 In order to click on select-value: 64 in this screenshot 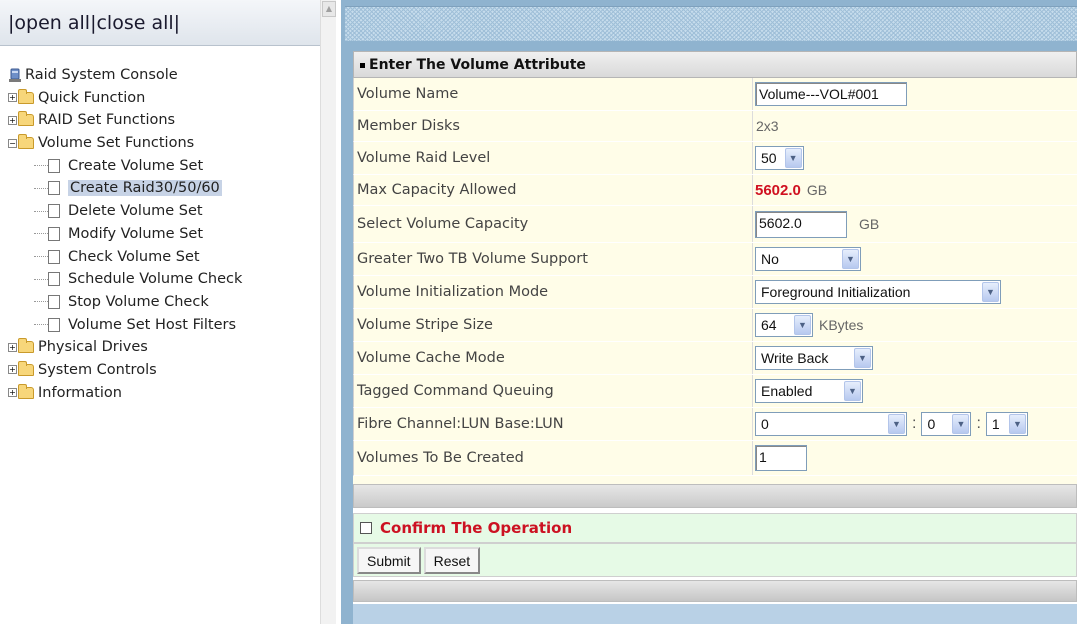, I will do `click(769, 325)`.